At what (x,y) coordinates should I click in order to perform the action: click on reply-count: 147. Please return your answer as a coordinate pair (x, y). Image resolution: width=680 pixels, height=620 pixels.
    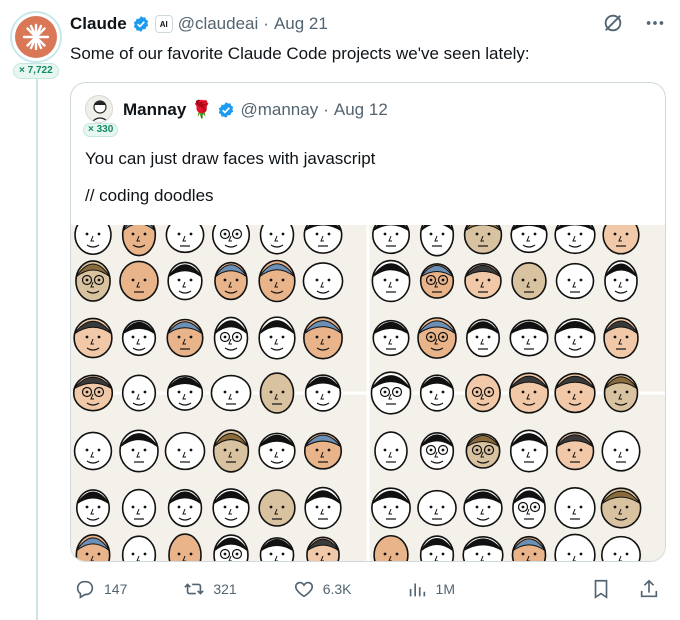
    Looking at the image, I should click on (116, 589).